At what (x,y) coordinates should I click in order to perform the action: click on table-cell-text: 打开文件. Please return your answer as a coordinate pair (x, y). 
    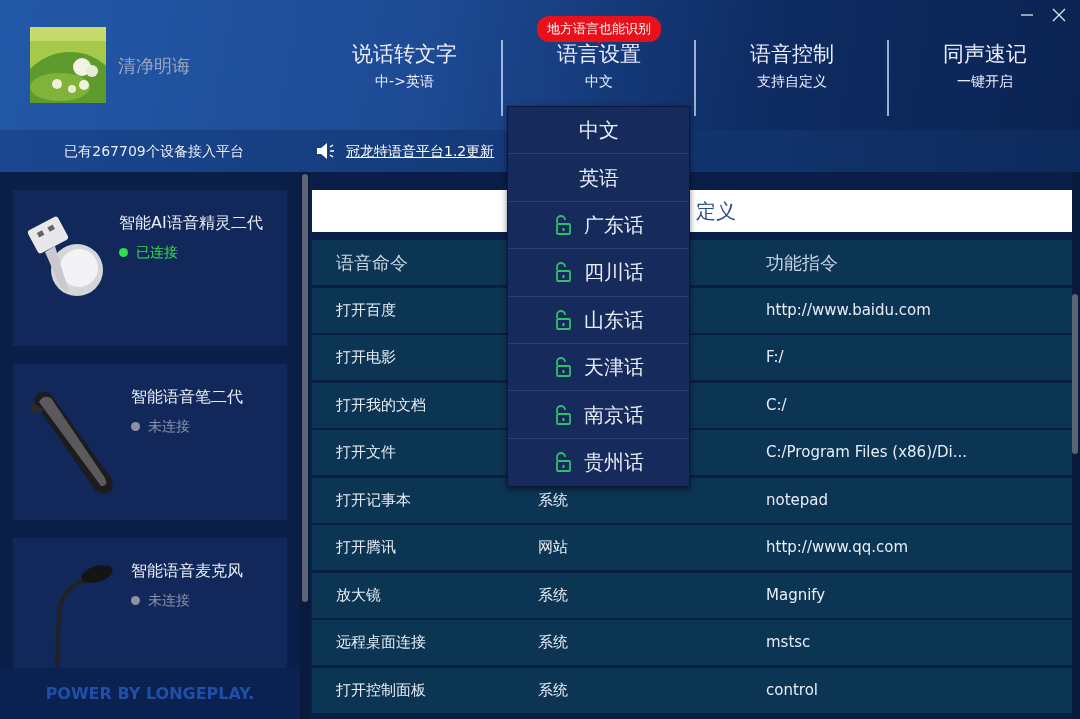
    Looking at the image, I should click on (366, 453).